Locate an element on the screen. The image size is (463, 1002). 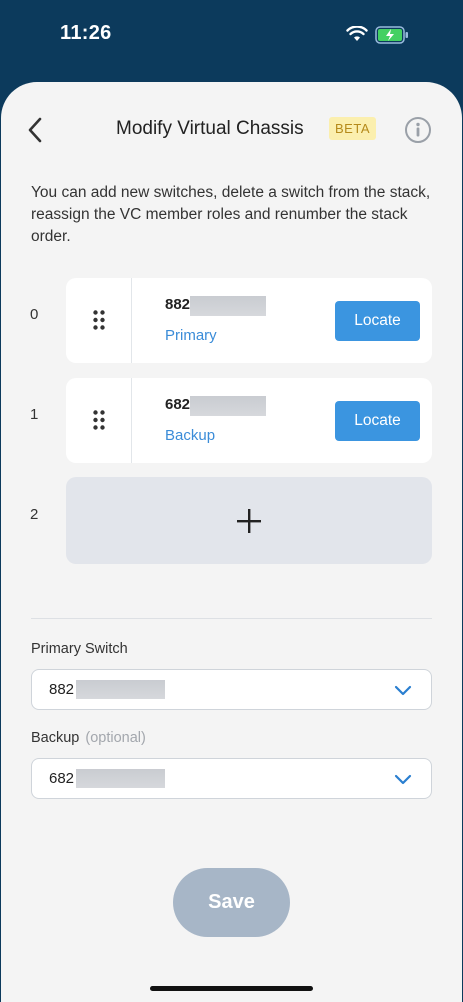
status-bar: 11:26 is located at coordinates (231, 40).